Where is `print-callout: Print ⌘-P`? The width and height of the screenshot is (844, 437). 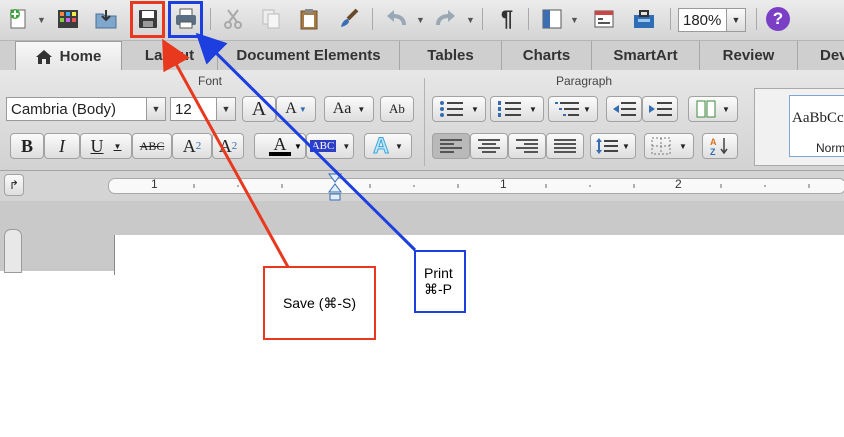
print-callout: Print ⌘-P is located at coordinates (440, 281).